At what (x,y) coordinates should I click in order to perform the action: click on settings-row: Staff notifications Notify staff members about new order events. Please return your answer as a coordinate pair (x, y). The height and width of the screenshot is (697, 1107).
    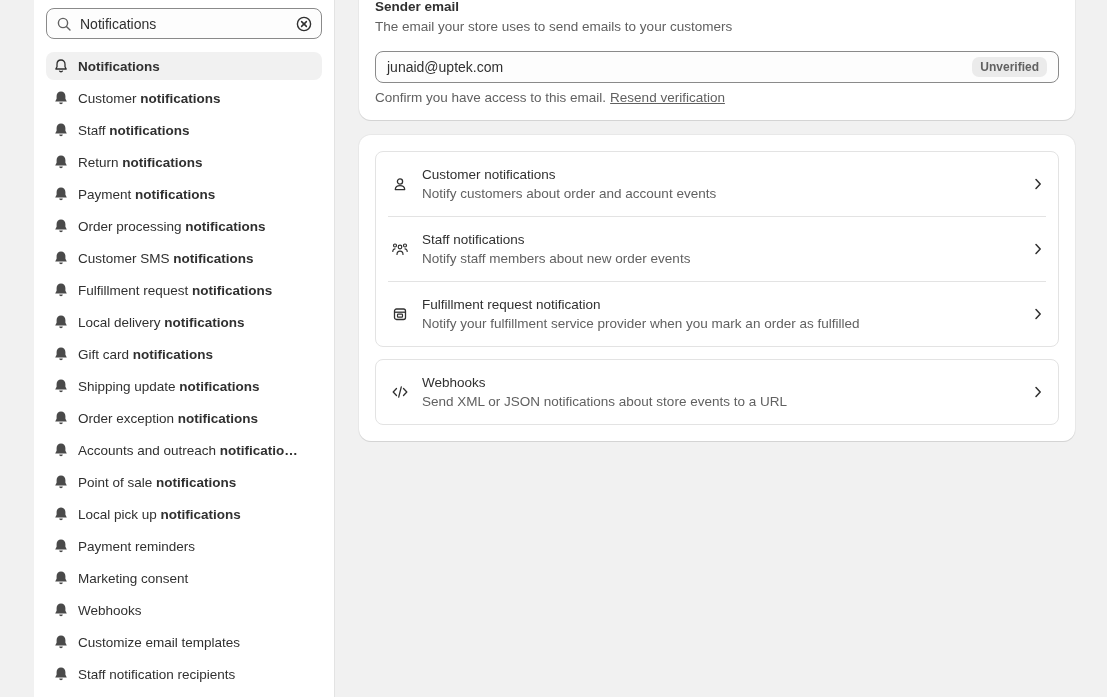
    Looking at the image, I should click on (717, 248).